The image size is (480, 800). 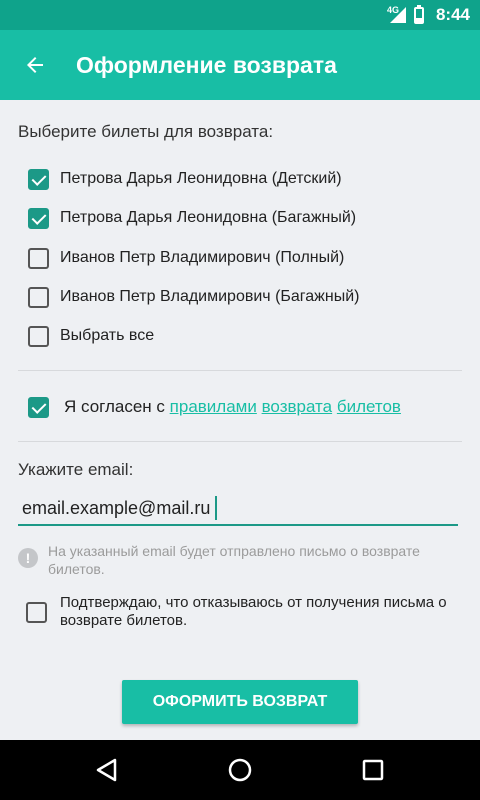 I want to click on ticket-item: Иванов Петр Владимирович (Полный), so click(x=186, y=258).